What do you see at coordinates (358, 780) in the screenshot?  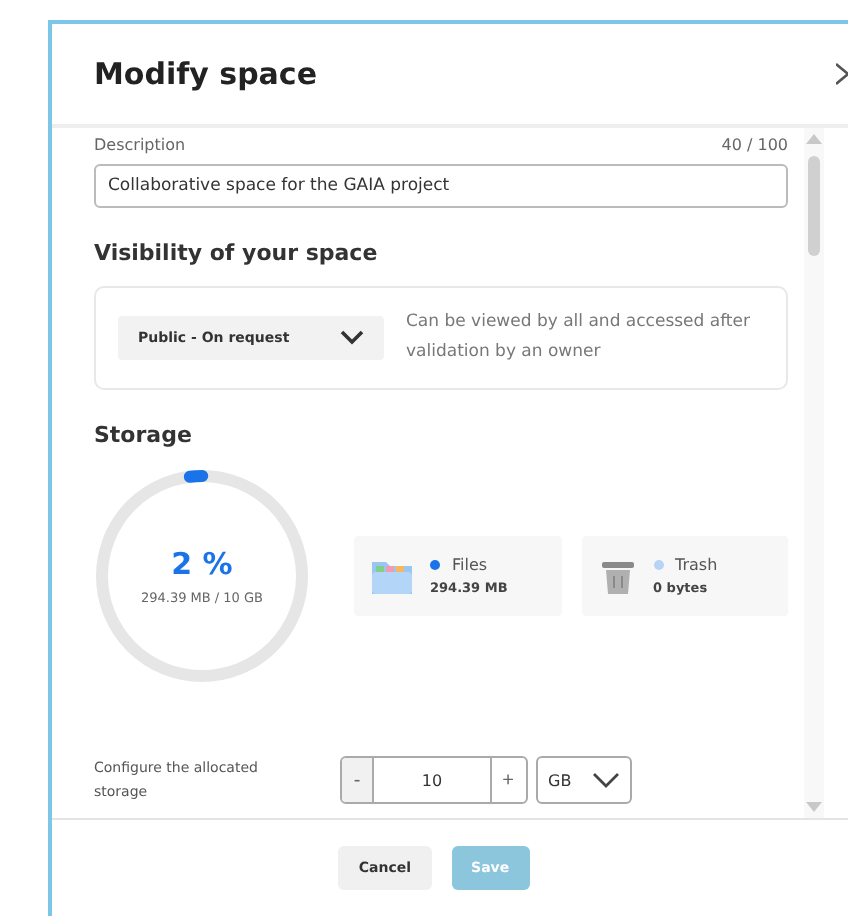 I see `decrement-button: -` at bounding box center [358, 780].